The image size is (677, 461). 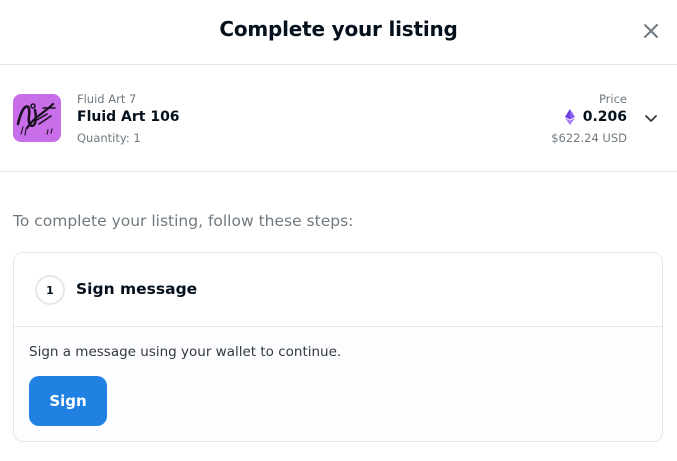 I want to click on price-label: Price, so click(x=612, y=99).